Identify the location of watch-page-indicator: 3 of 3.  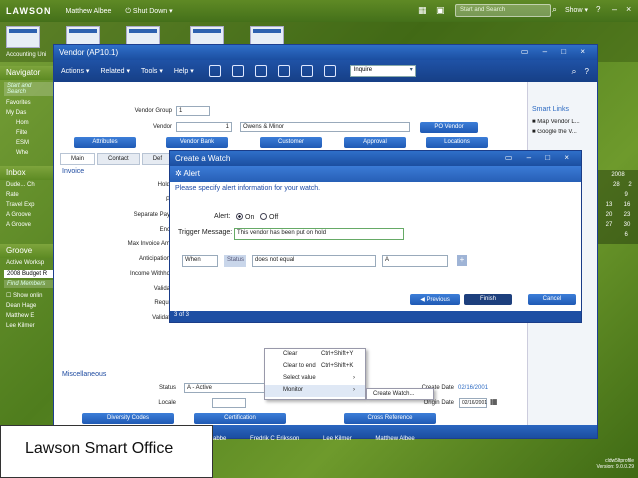
(375, 316).